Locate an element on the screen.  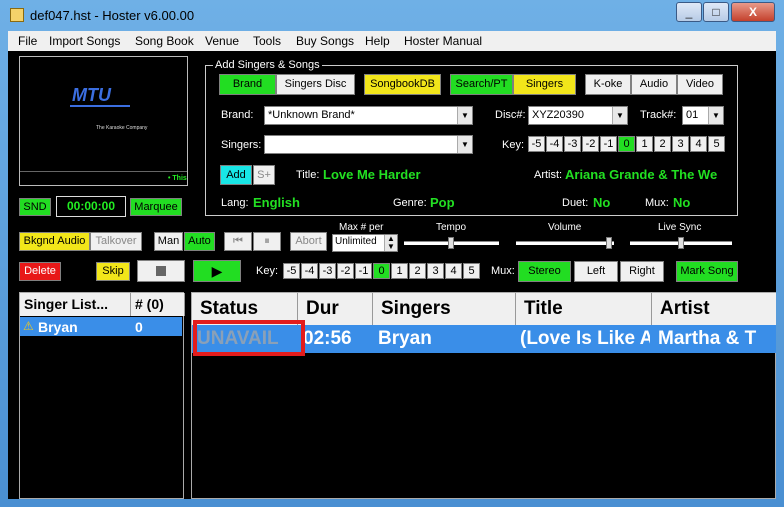
menu-file: File is located at coordinates (27, 41).